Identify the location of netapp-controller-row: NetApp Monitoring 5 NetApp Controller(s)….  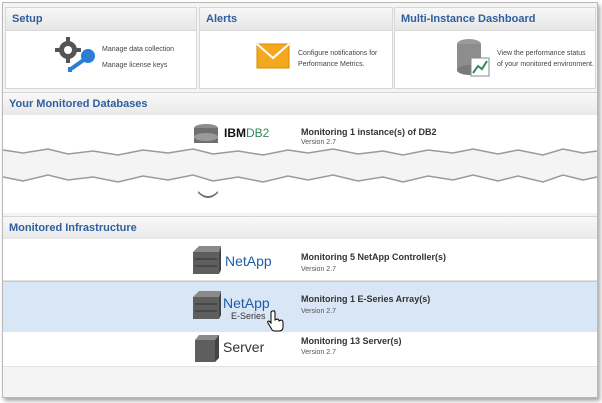
(300, 260).